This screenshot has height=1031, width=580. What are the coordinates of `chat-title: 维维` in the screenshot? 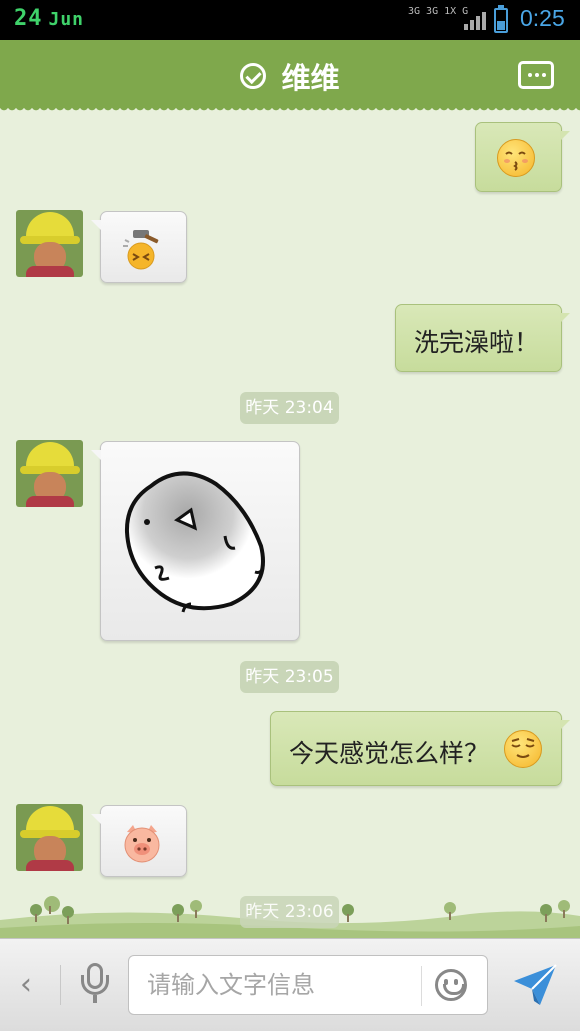 It's located at (310, 78).